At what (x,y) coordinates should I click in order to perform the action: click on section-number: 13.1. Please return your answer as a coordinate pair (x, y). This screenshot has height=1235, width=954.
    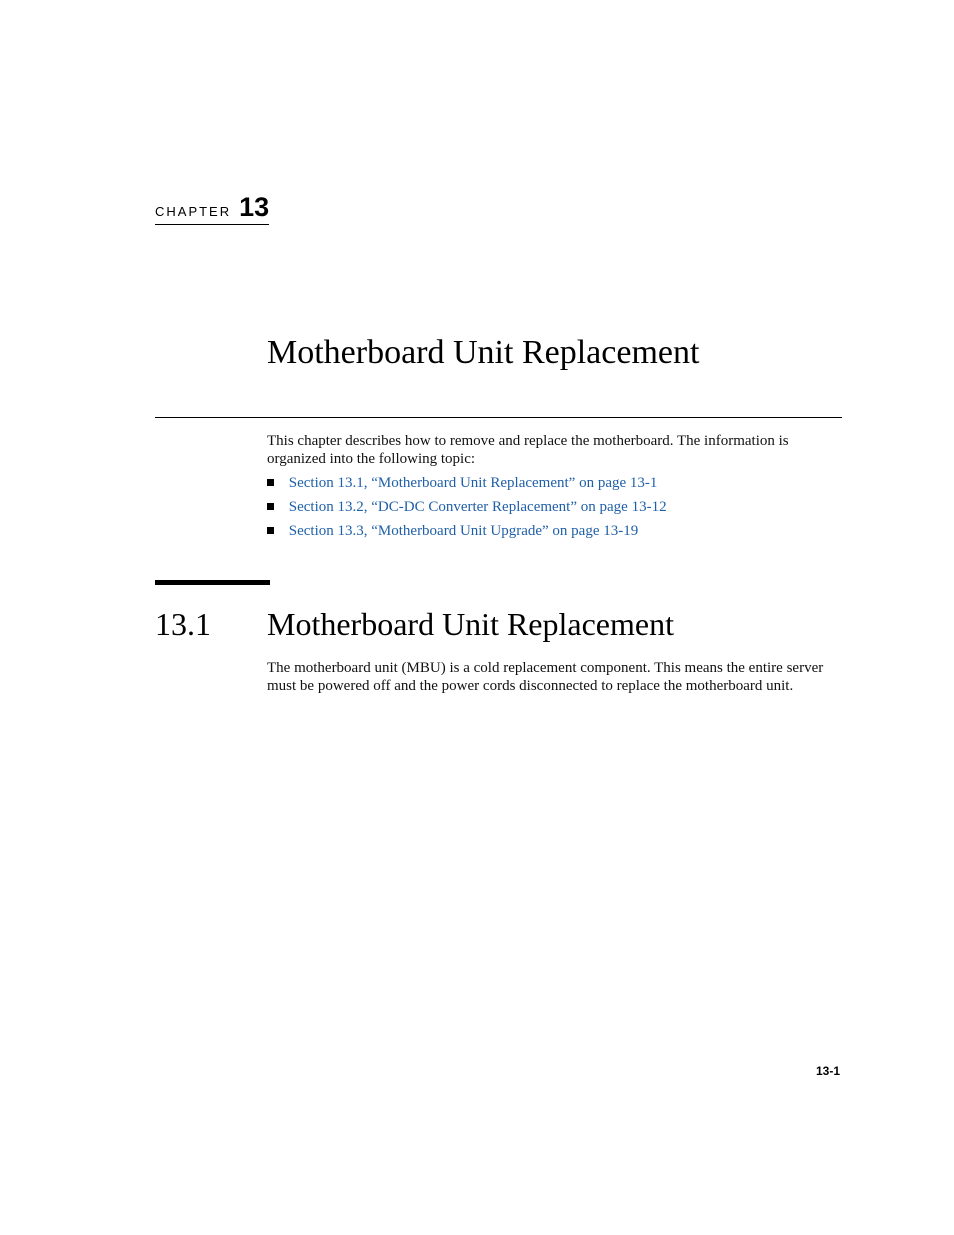
    Looking at the image, I should click on (183, 624).